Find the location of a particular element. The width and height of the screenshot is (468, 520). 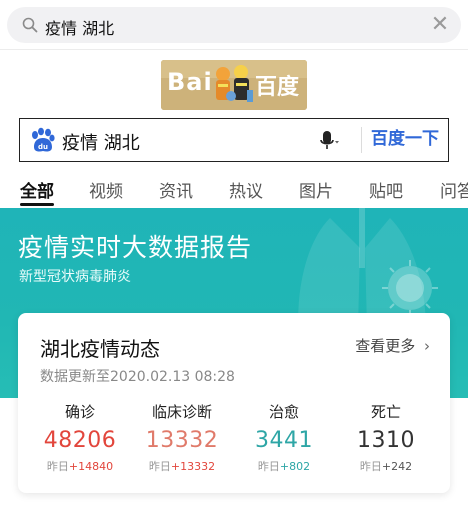

stat-confirmed: 确诊 48206 昨日+14840 is located at coordinates (80, 437).